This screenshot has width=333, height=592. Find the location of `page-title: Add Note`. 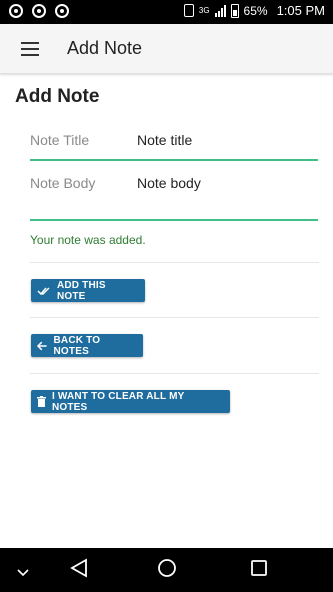

page-title: Add Note is located at coordinates (57, 96).